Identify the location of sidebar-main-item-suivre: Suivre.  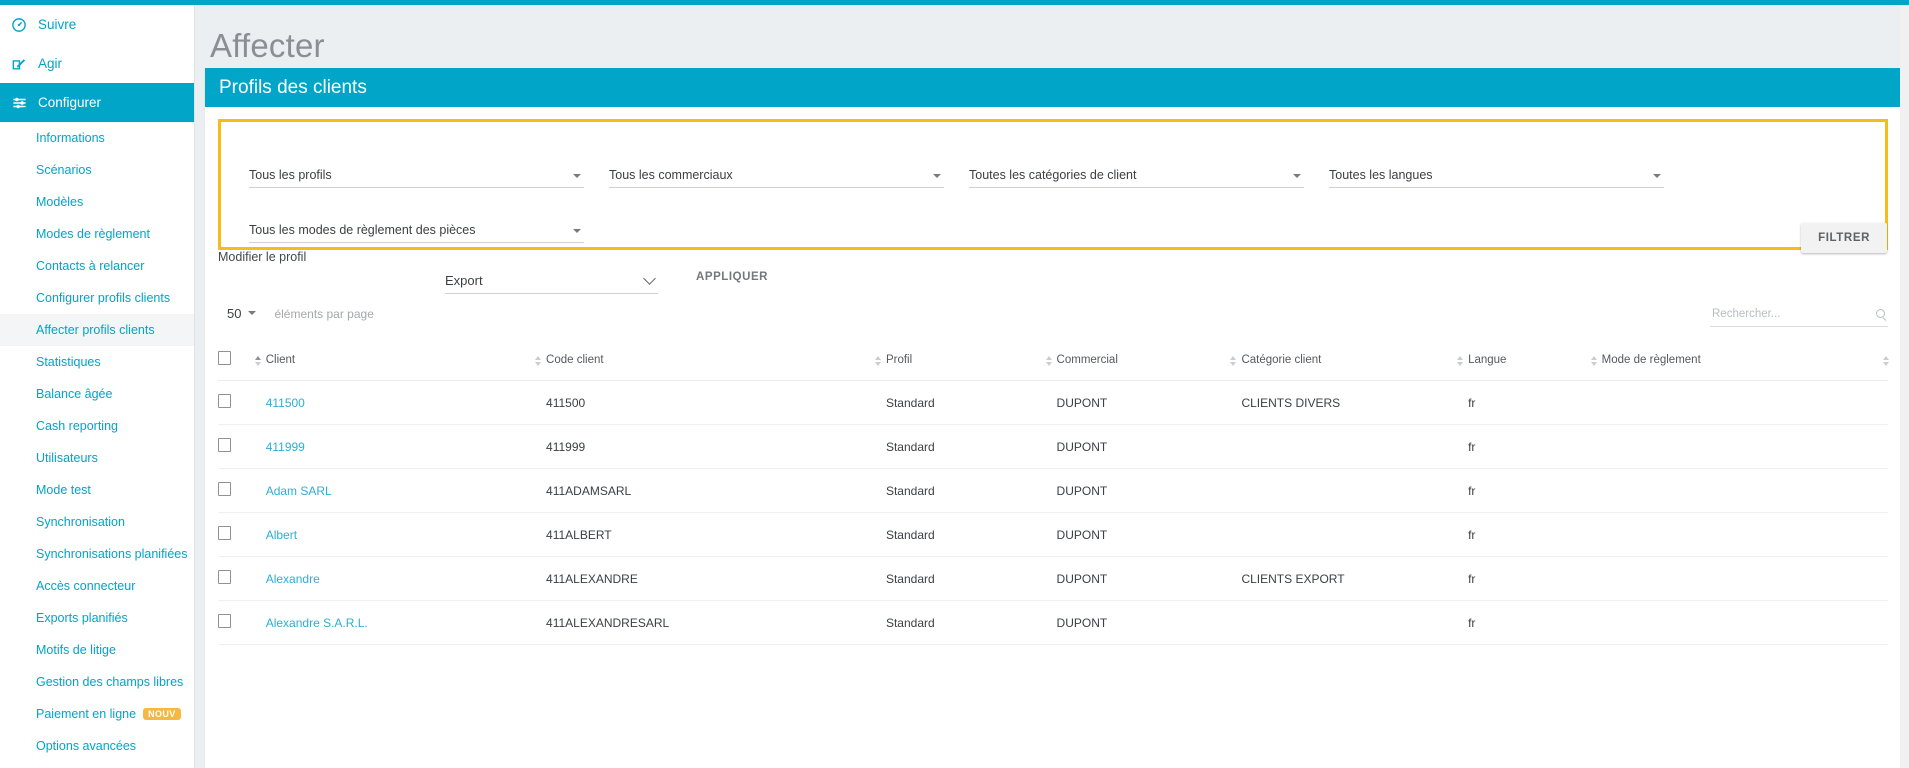
(97, 24).